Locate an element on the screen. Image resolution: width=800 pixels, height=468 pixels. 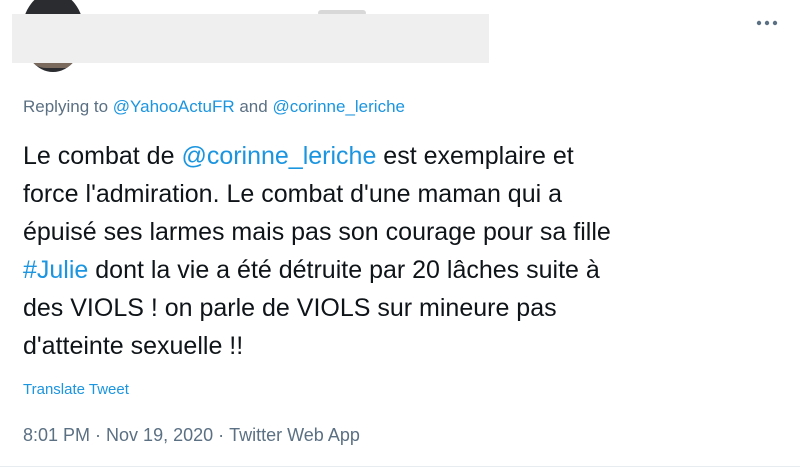
tweet-text-segment: est exemplaire et is located at coordinates (475, 156).